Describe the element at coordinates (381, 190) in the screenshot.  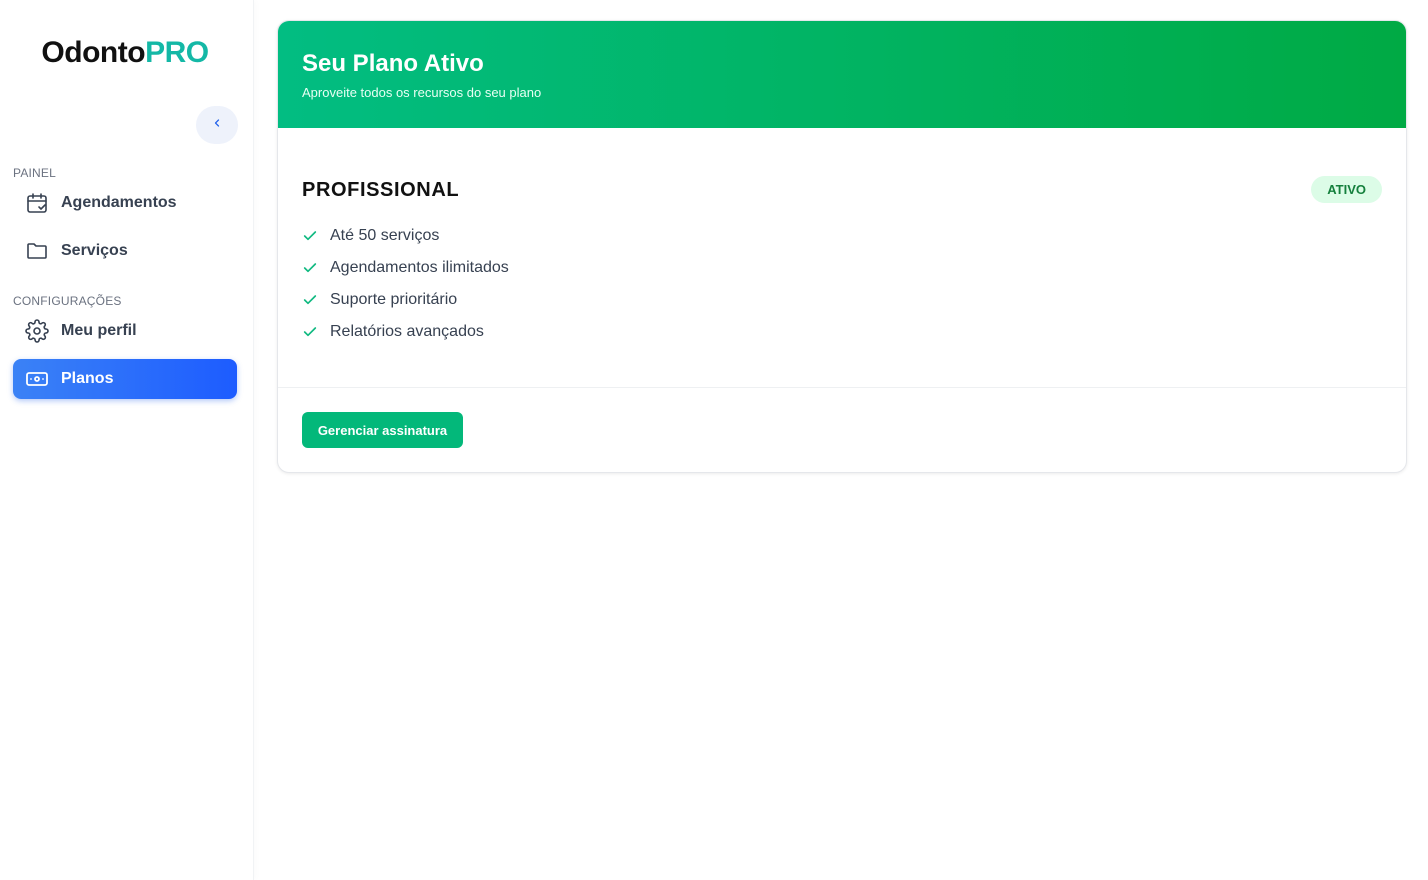
I see `plan-name: PROFISSIONAL` at that location.